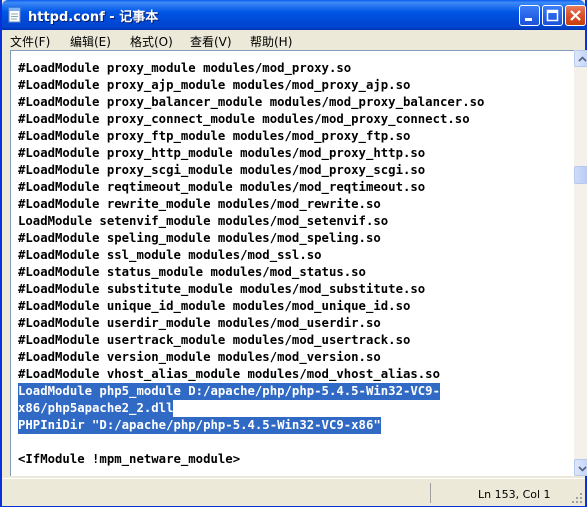 This screenshot has width=587, height=507. What do you see at coordinates (514, 494) in the screenshot?
I see `cursor-position: Ln 153, Col 1` at bounding box center [514, 494].